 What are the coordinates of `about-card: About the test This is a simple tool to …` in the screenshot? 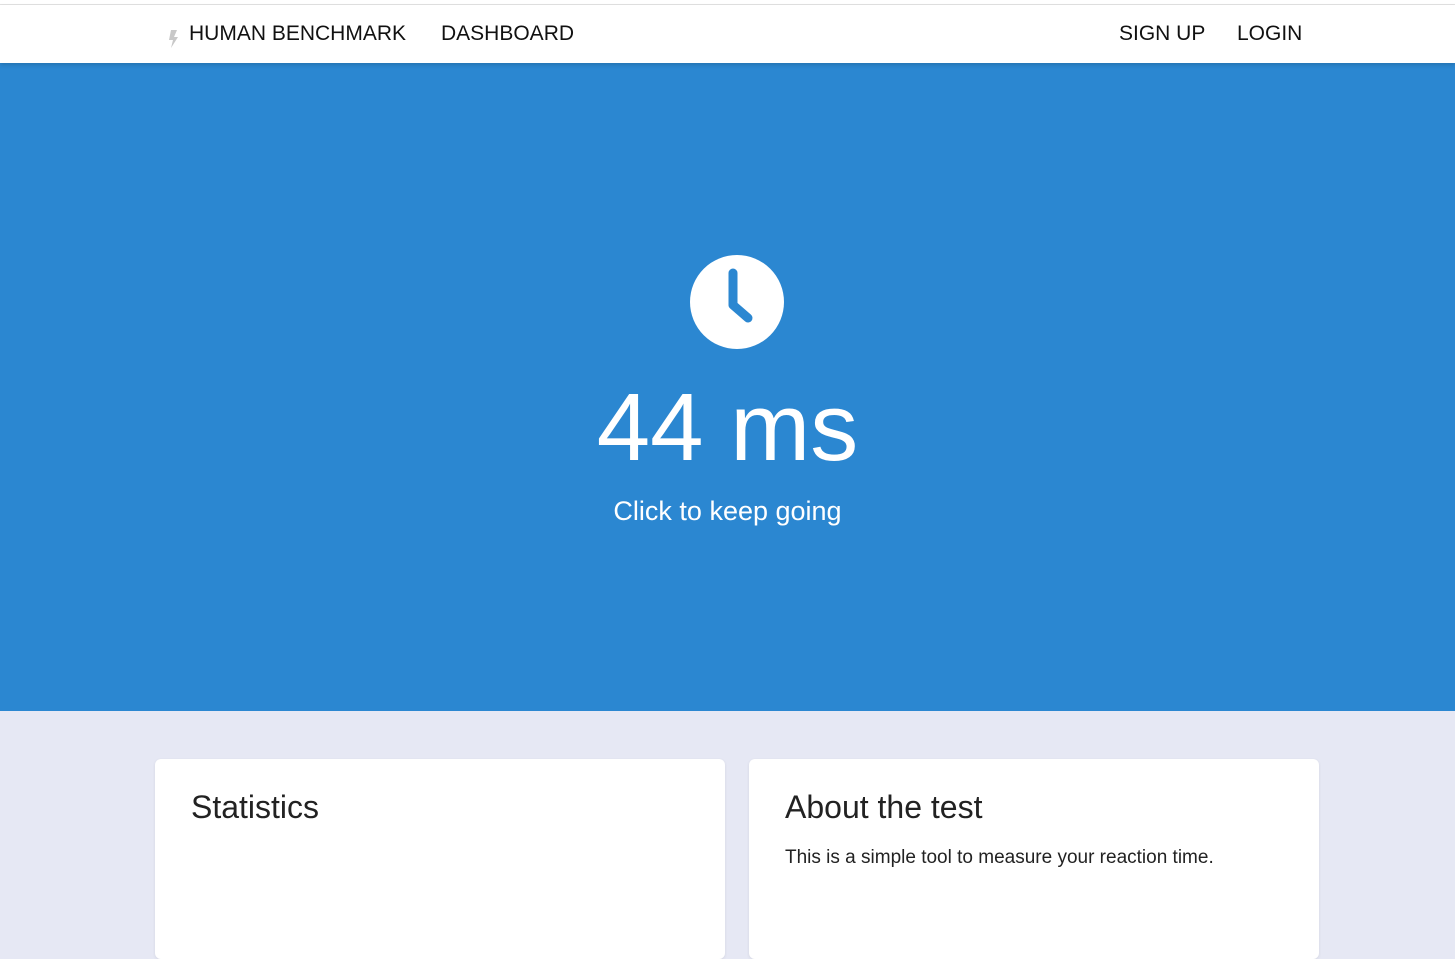 It's located at (1034, 859).